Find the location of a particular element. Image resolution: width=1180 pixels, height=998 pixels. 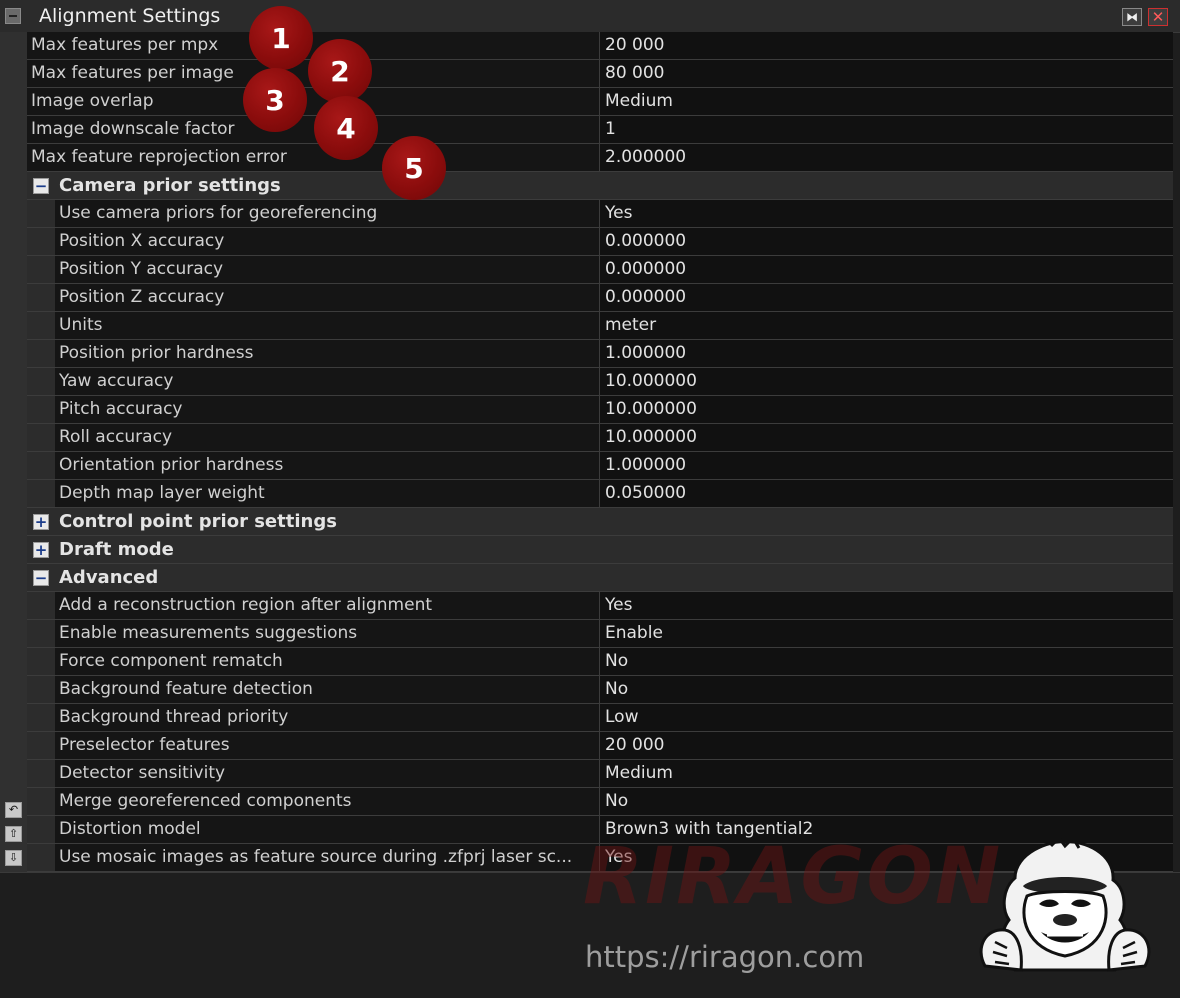

setting-value: 80 000 is located at coordinates (886, 73).